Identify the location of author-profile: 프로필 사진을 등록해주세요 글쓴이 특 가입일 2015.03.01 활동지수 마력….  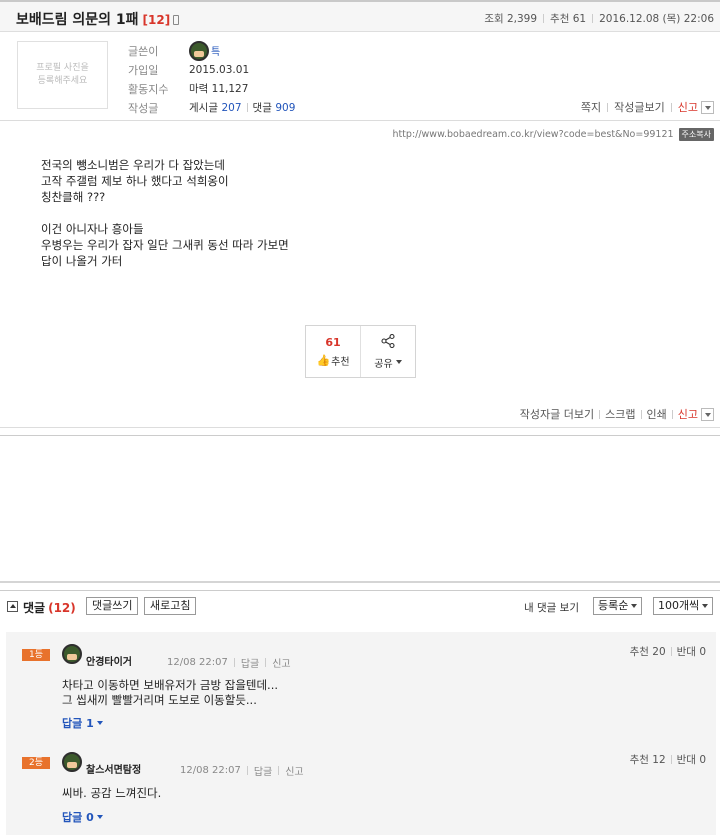
(360, 77).